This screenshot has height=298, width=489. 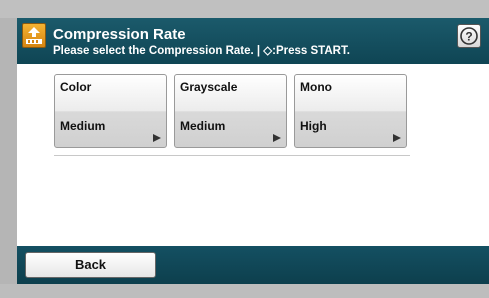 I want to click on device-bezel-top, so click(x=244, y=9).